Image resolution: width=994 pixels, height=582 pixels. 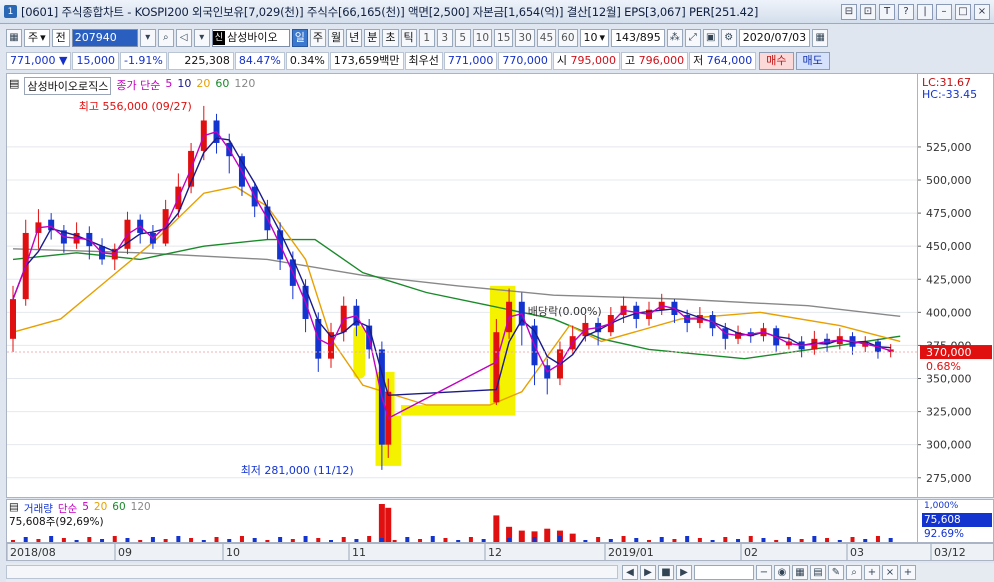 I want to click on interval-30: 30, so click(x=525, y=38).